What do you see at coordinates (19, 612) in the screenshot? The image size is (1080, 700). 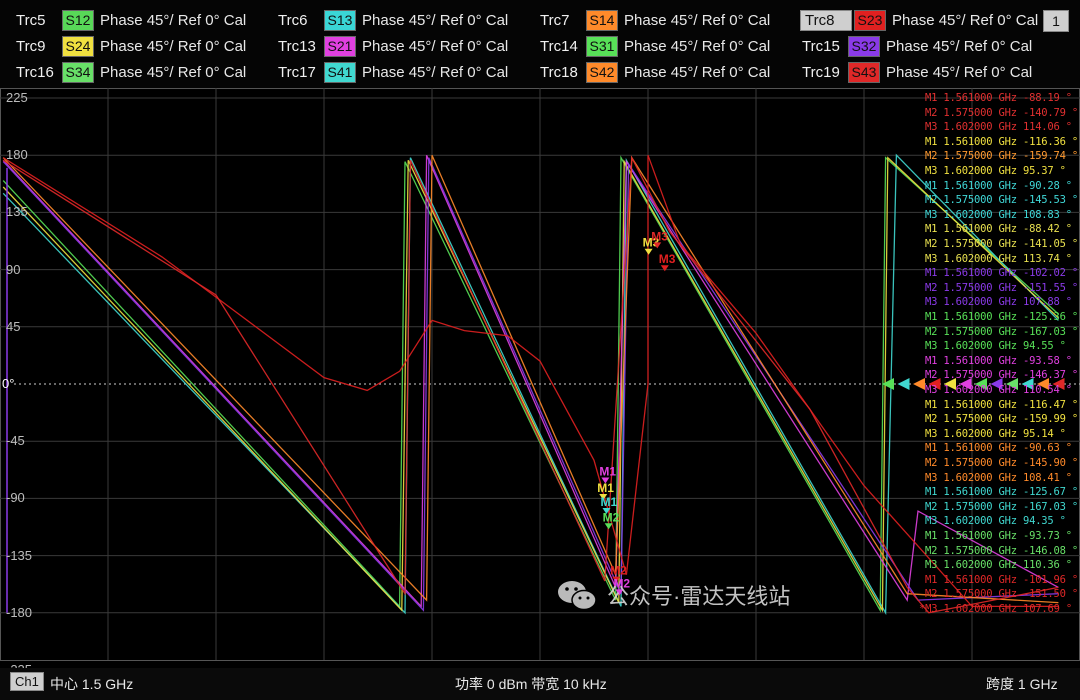 I see `y-axis-tick-label: -180` at bounding box center [19, 612].